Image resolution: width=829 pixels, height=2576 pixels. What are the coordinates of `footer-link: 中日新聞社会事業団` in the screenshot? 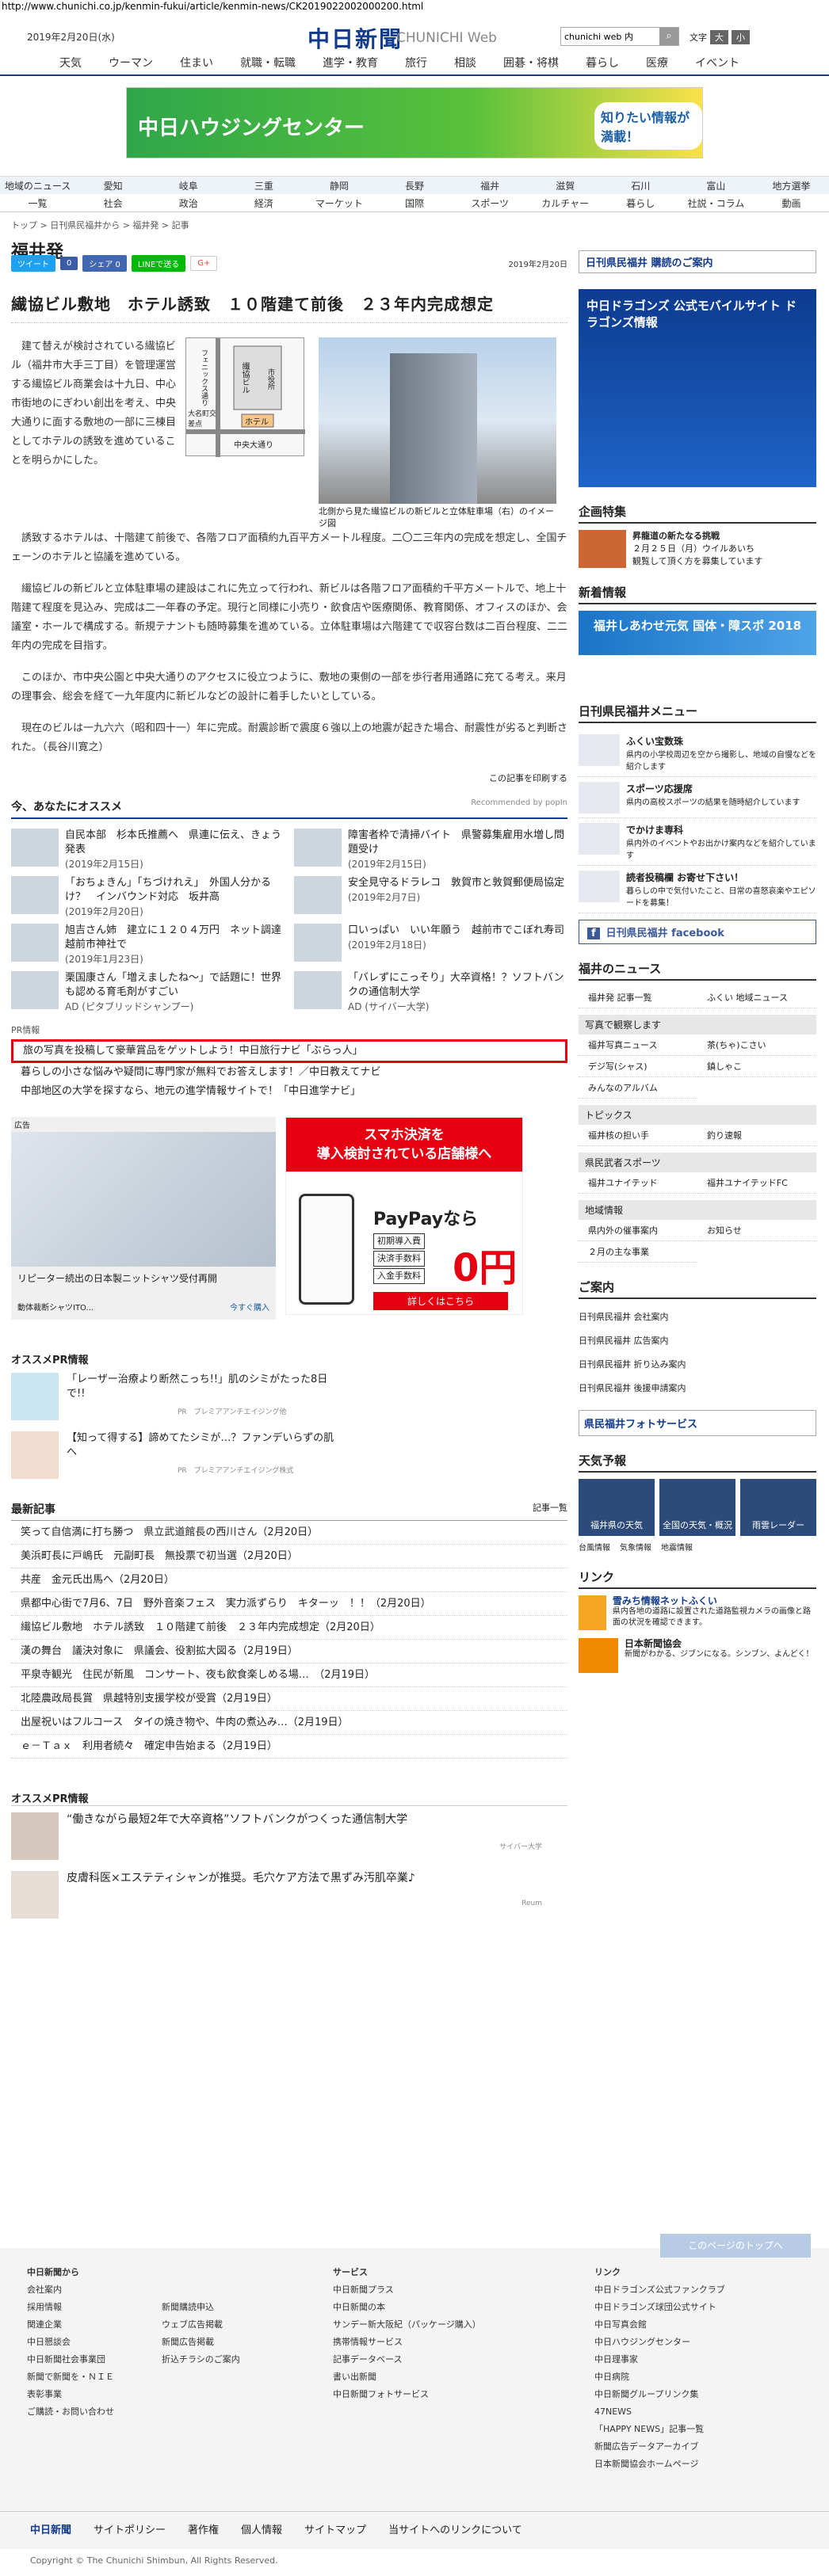 It's located at (70, 2360).